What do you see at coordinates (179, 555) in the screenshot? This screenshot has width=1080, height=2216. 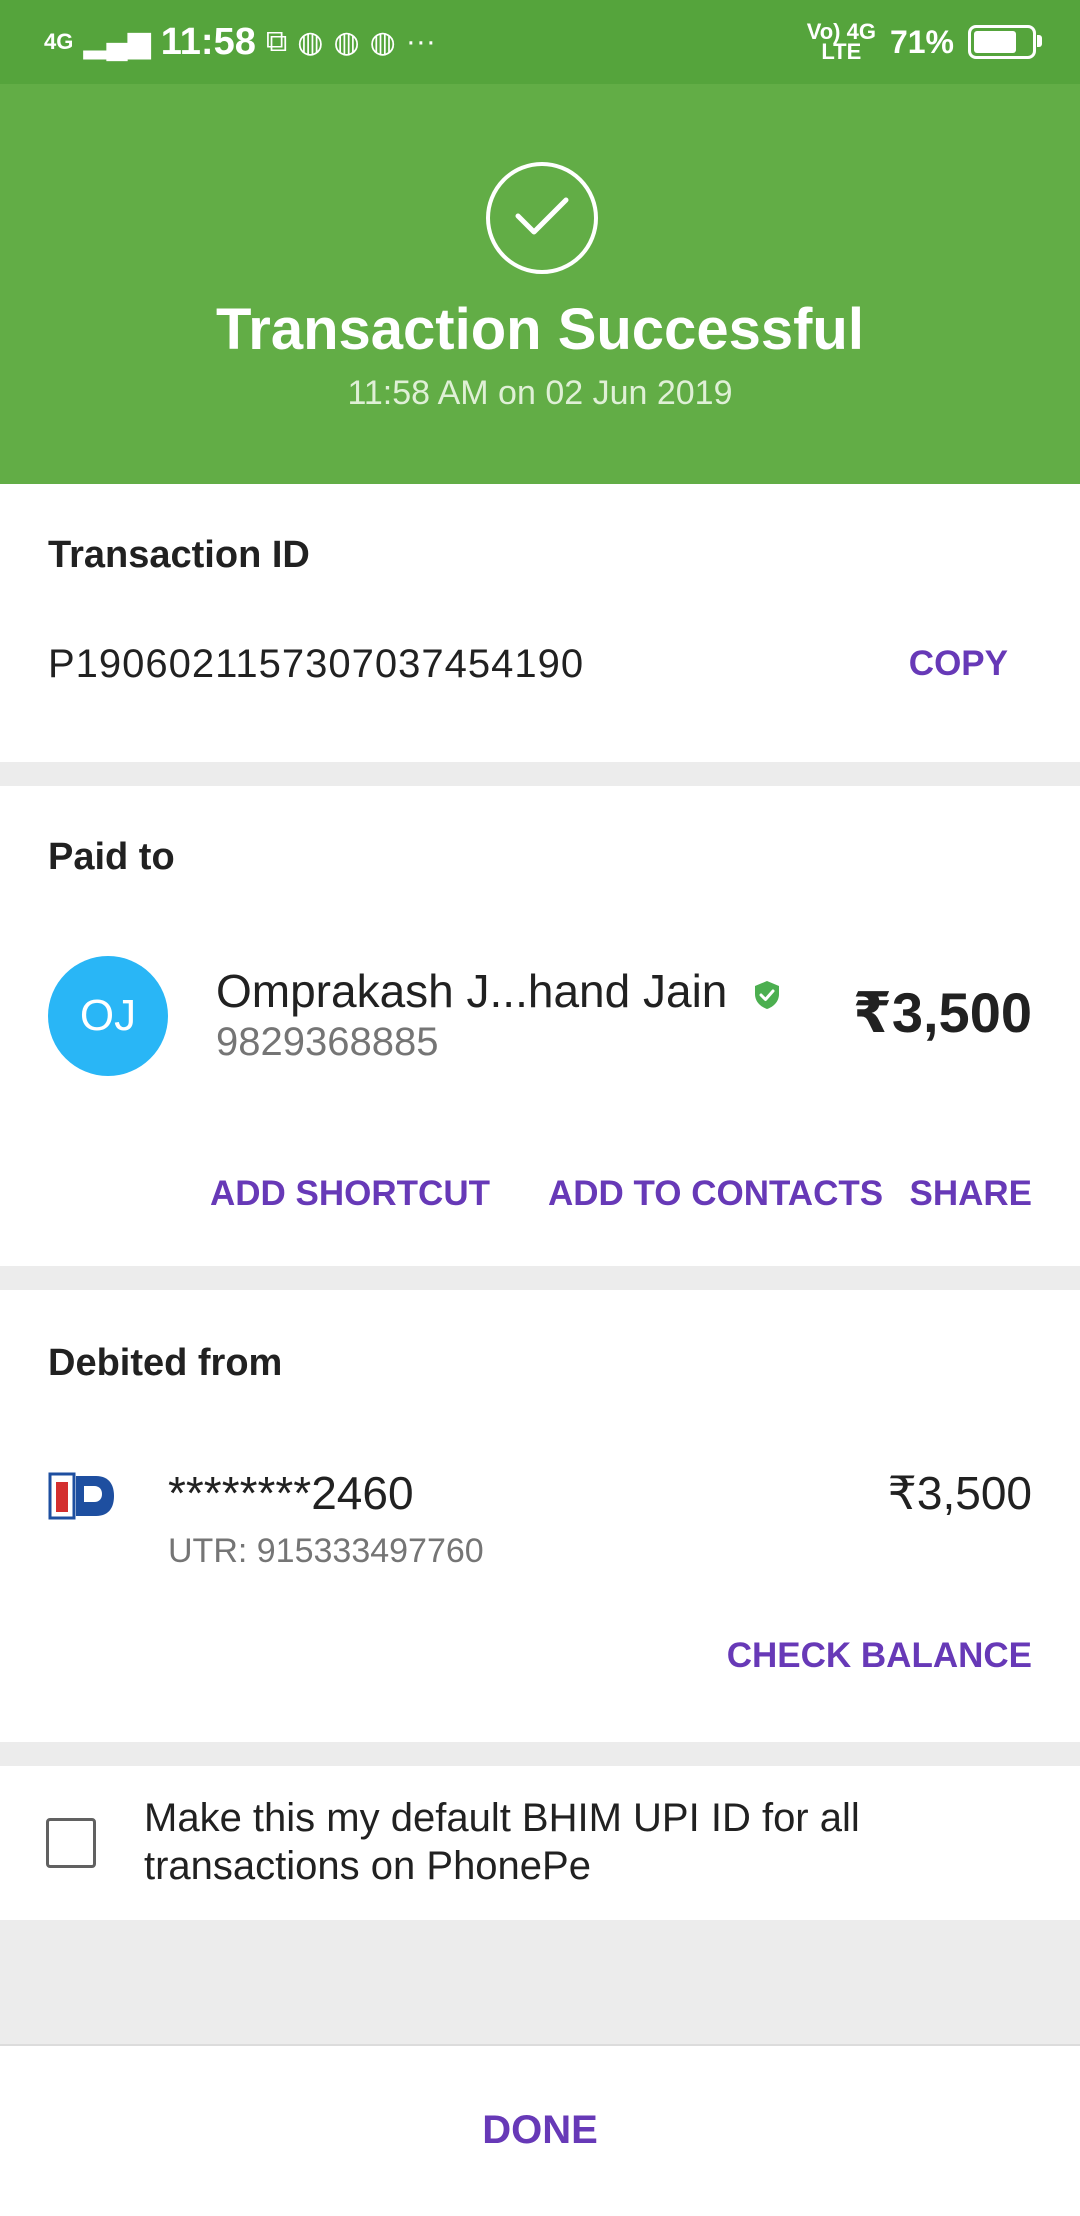 I see `transaction-id-label: Transaction ID` at bounding box center [179, 555].